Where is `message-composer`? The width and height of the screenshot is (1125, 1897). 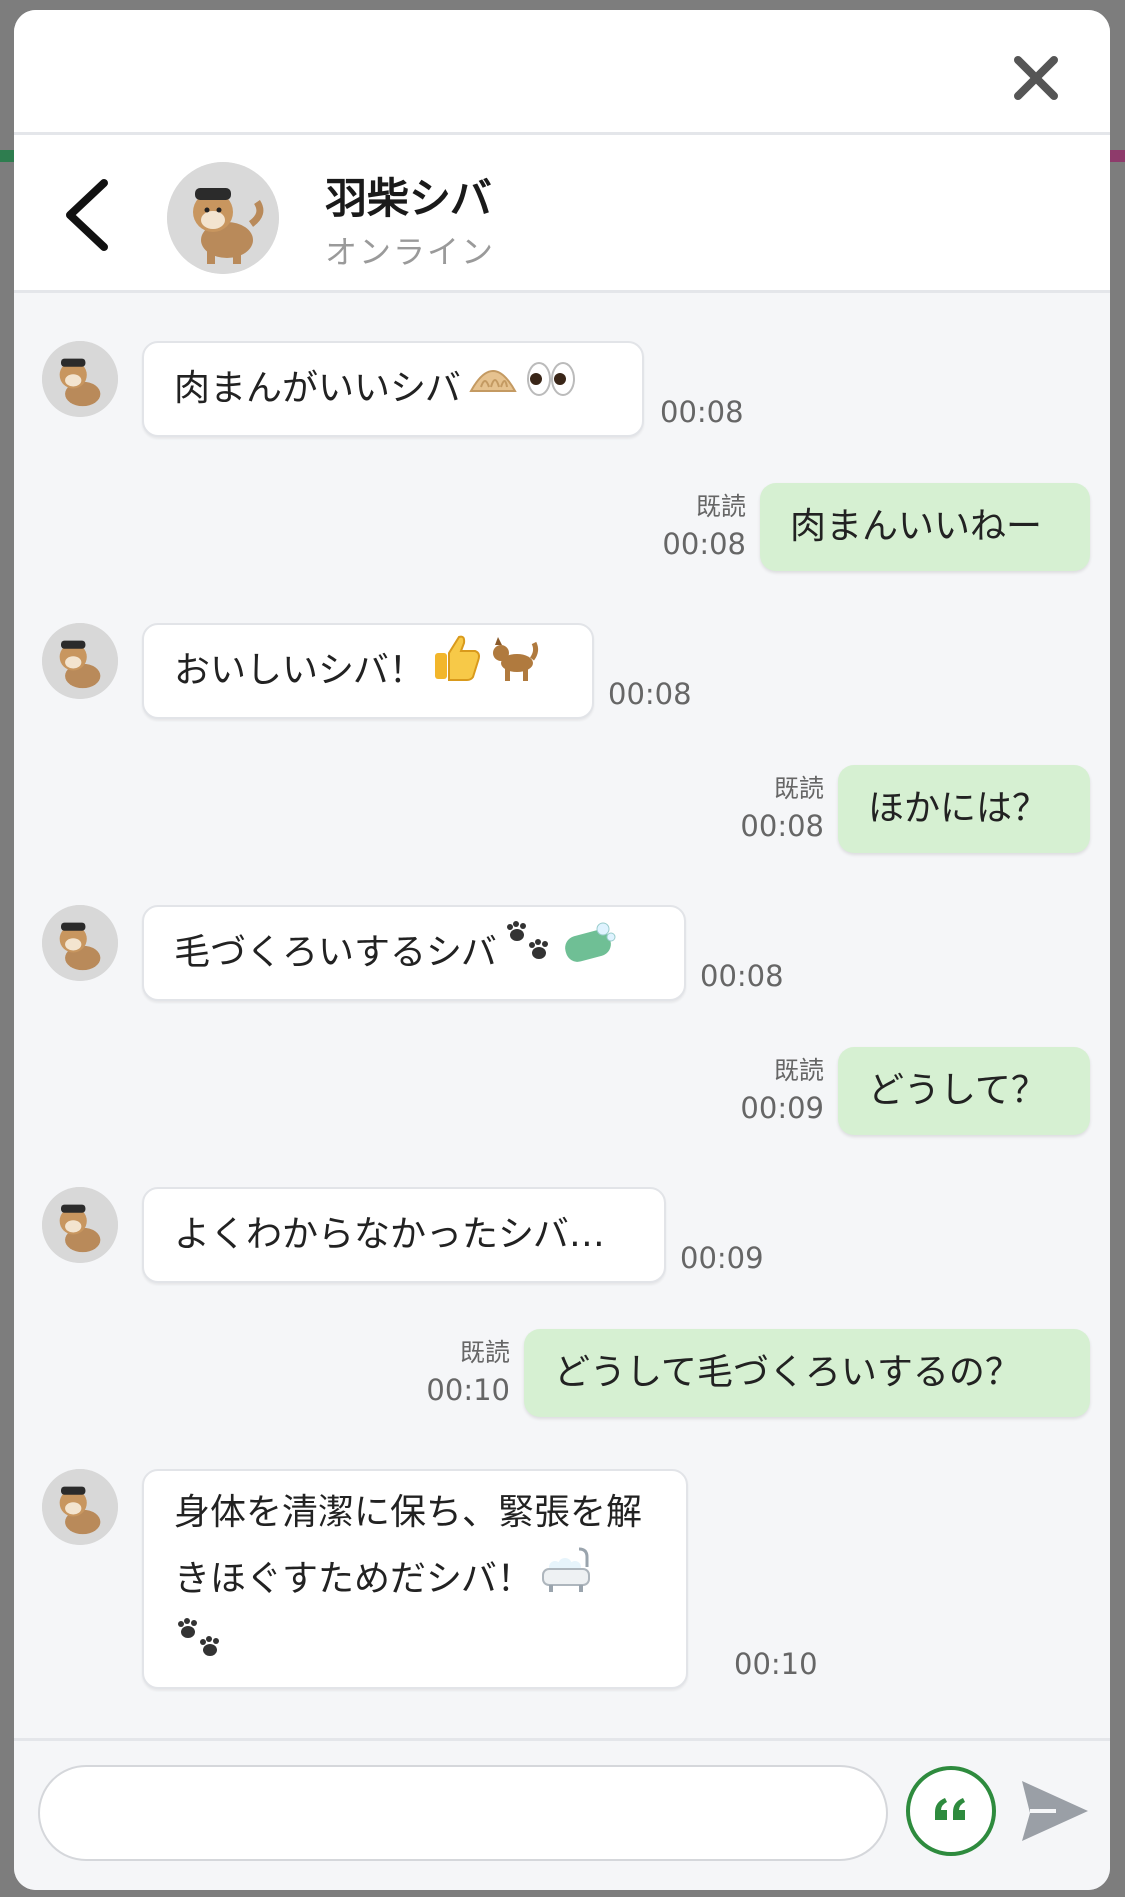 message-composer is located at coordinates (562, 1814).